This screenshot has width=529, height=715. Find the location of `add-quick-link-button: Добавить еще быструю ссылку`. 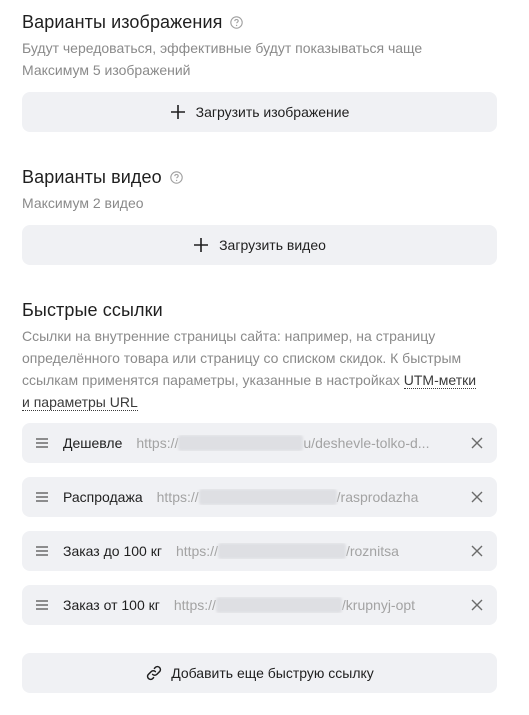

add-quick-link-button: Добавить еще быструю ссылку is located at coordinates (259, 673).